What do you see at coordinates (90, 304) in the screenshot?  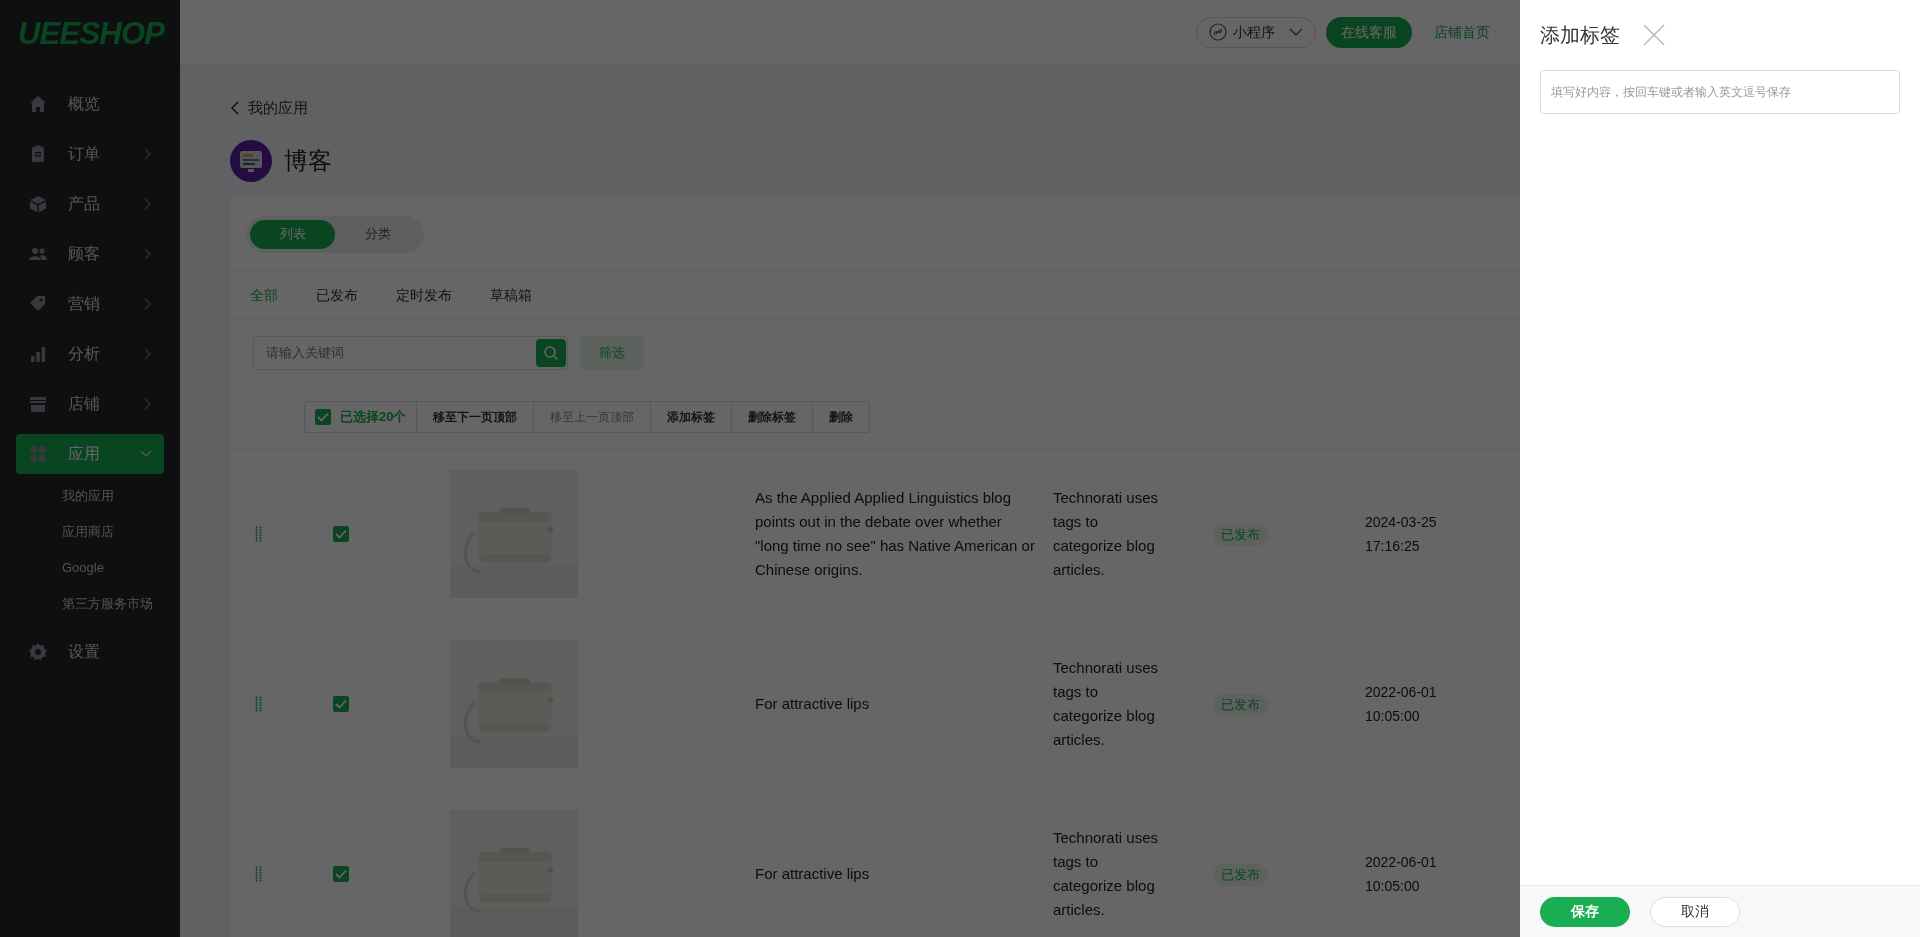 I see `sidebar-item: 营销` at bounding box center [90, 304].